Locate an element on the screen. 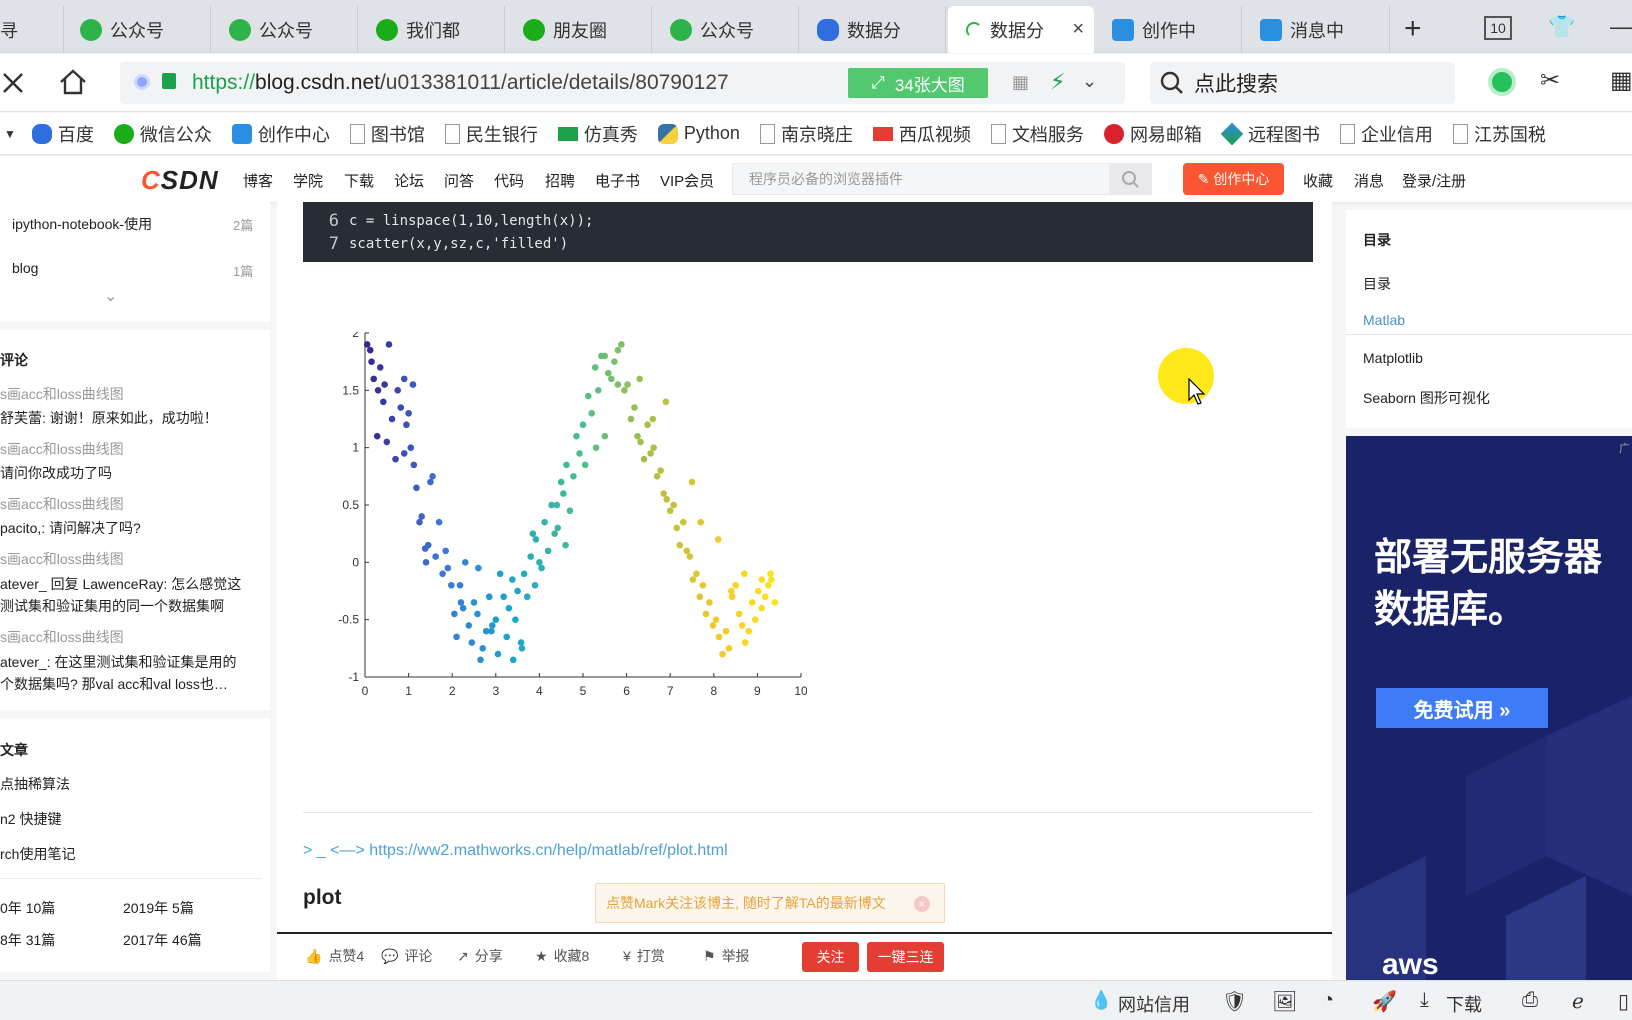 The height and width of the screenshot is (1020, 1632). bookmark-python: Python is located at coordinates (698, 133).